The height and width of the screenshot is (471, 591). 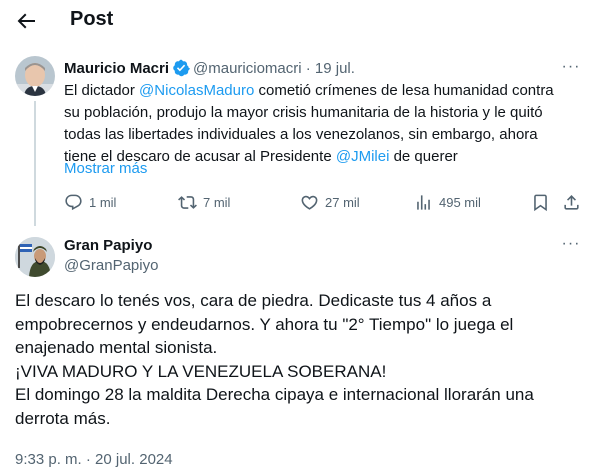 I want to click on page-title: Post, so click(x=92, y=19).